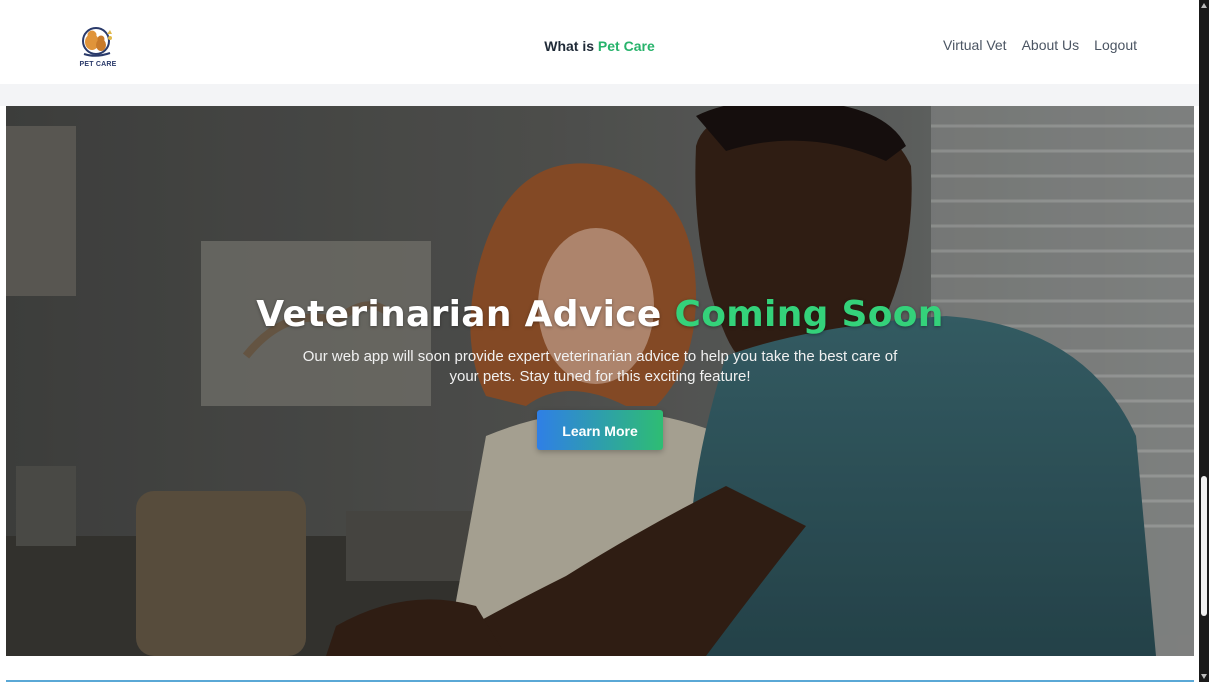 The height and width of the screenshot is (682, 1209). Describe the element at coordinates (1051, 45) in the screenshot. I see `nav-link-about-us: About Us` at that location.